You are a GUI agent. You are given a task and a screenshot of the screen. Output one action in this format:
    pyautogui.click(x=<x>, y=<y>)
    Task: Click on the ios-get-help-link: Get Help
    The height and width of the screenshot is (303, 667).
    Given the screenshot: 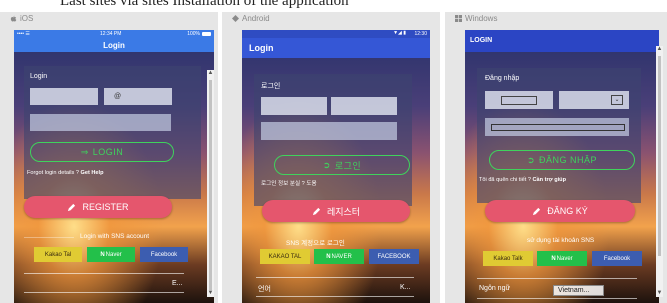 What is the action you would take?
    pyautogui.click(x=91, y=173)
    